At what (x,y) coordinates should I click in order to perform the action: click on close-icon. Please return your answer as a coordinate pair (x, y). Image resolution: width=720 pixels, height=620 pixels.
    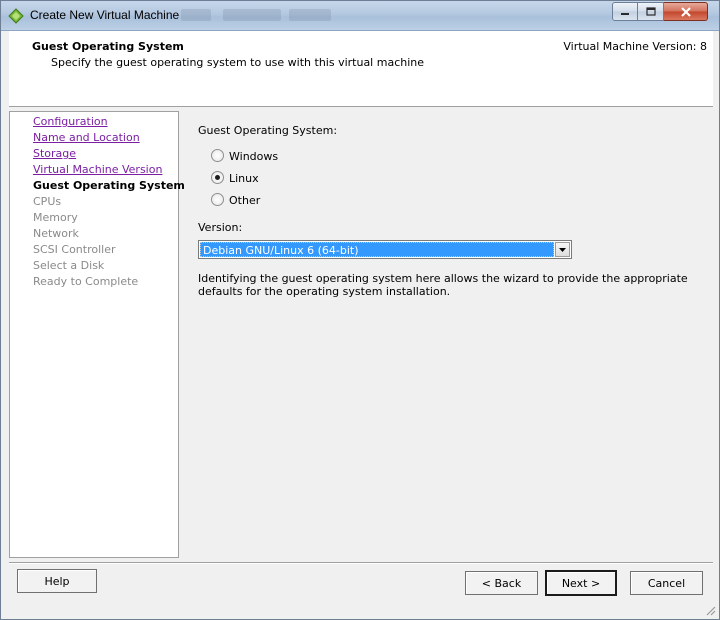
    Looking at the image, I should click on (685, 11).